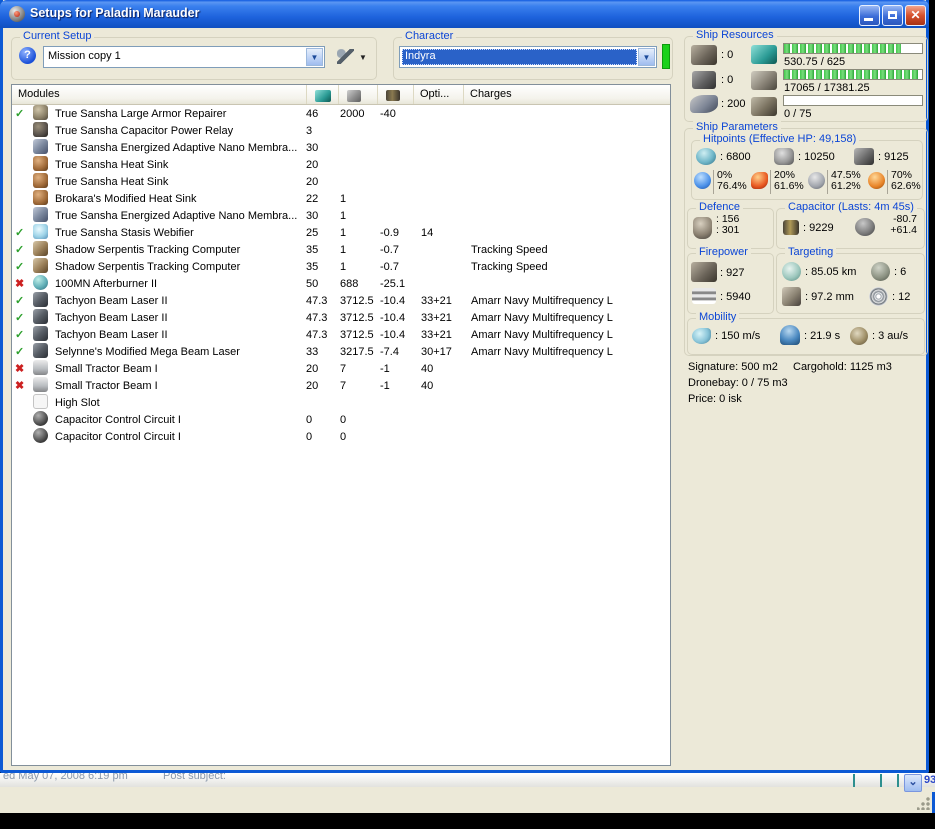 The width and height of the screenshot is (935, 829). What do you see at coordinates (704, 55) in the screenshot?
I see `turret-hardpoints-icon` at bounding box center [704, 55].